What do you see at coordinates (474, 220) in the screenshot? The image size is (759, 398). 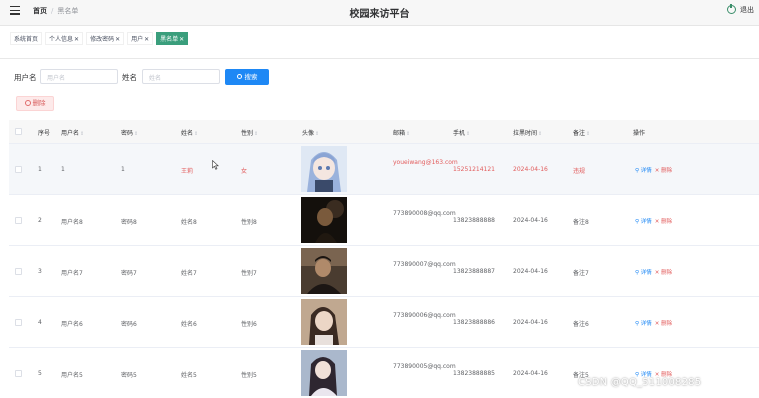 I see `cell-phone: 13823888888` at bounding box center [474, 220].